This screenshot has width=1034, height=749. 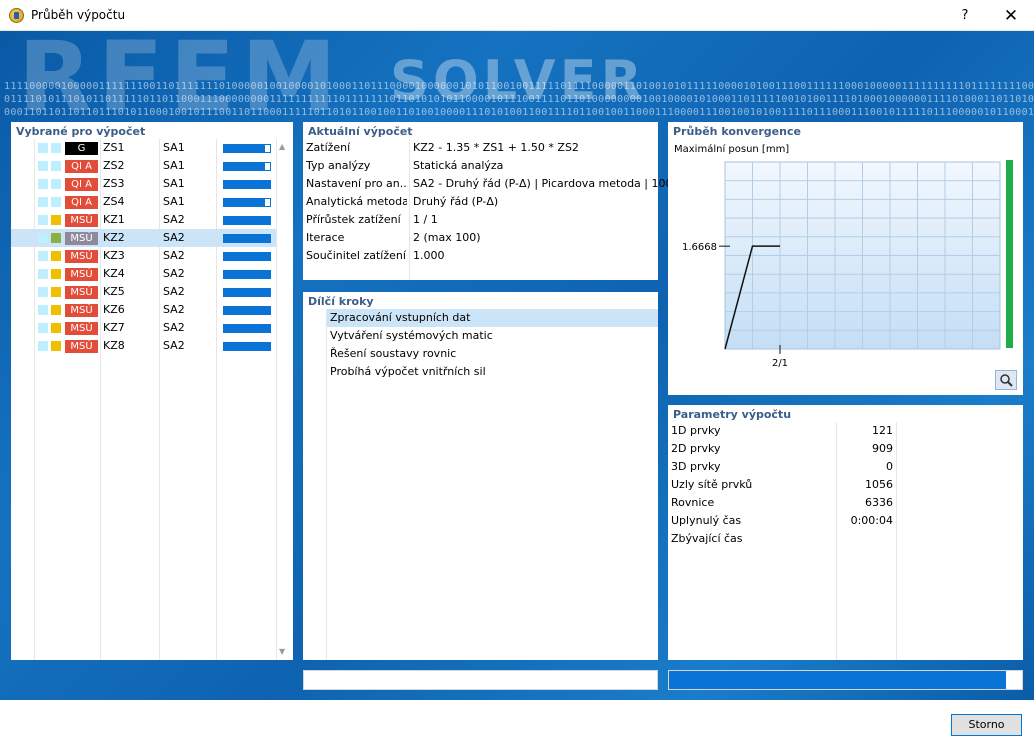 What do you see at coordinates (847, 264) in the screenshot?
I see `convergence-chart: 1.6668 2/1` at bounding box center [847, 264].